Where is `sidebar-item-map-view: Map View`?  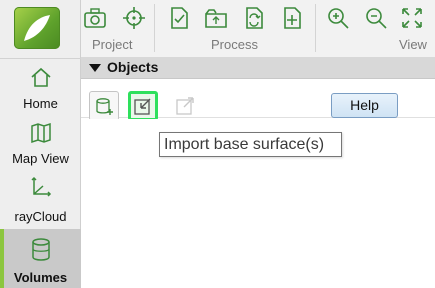
sidebar-item-map-view: Map View is located at coordinates (40, 143).